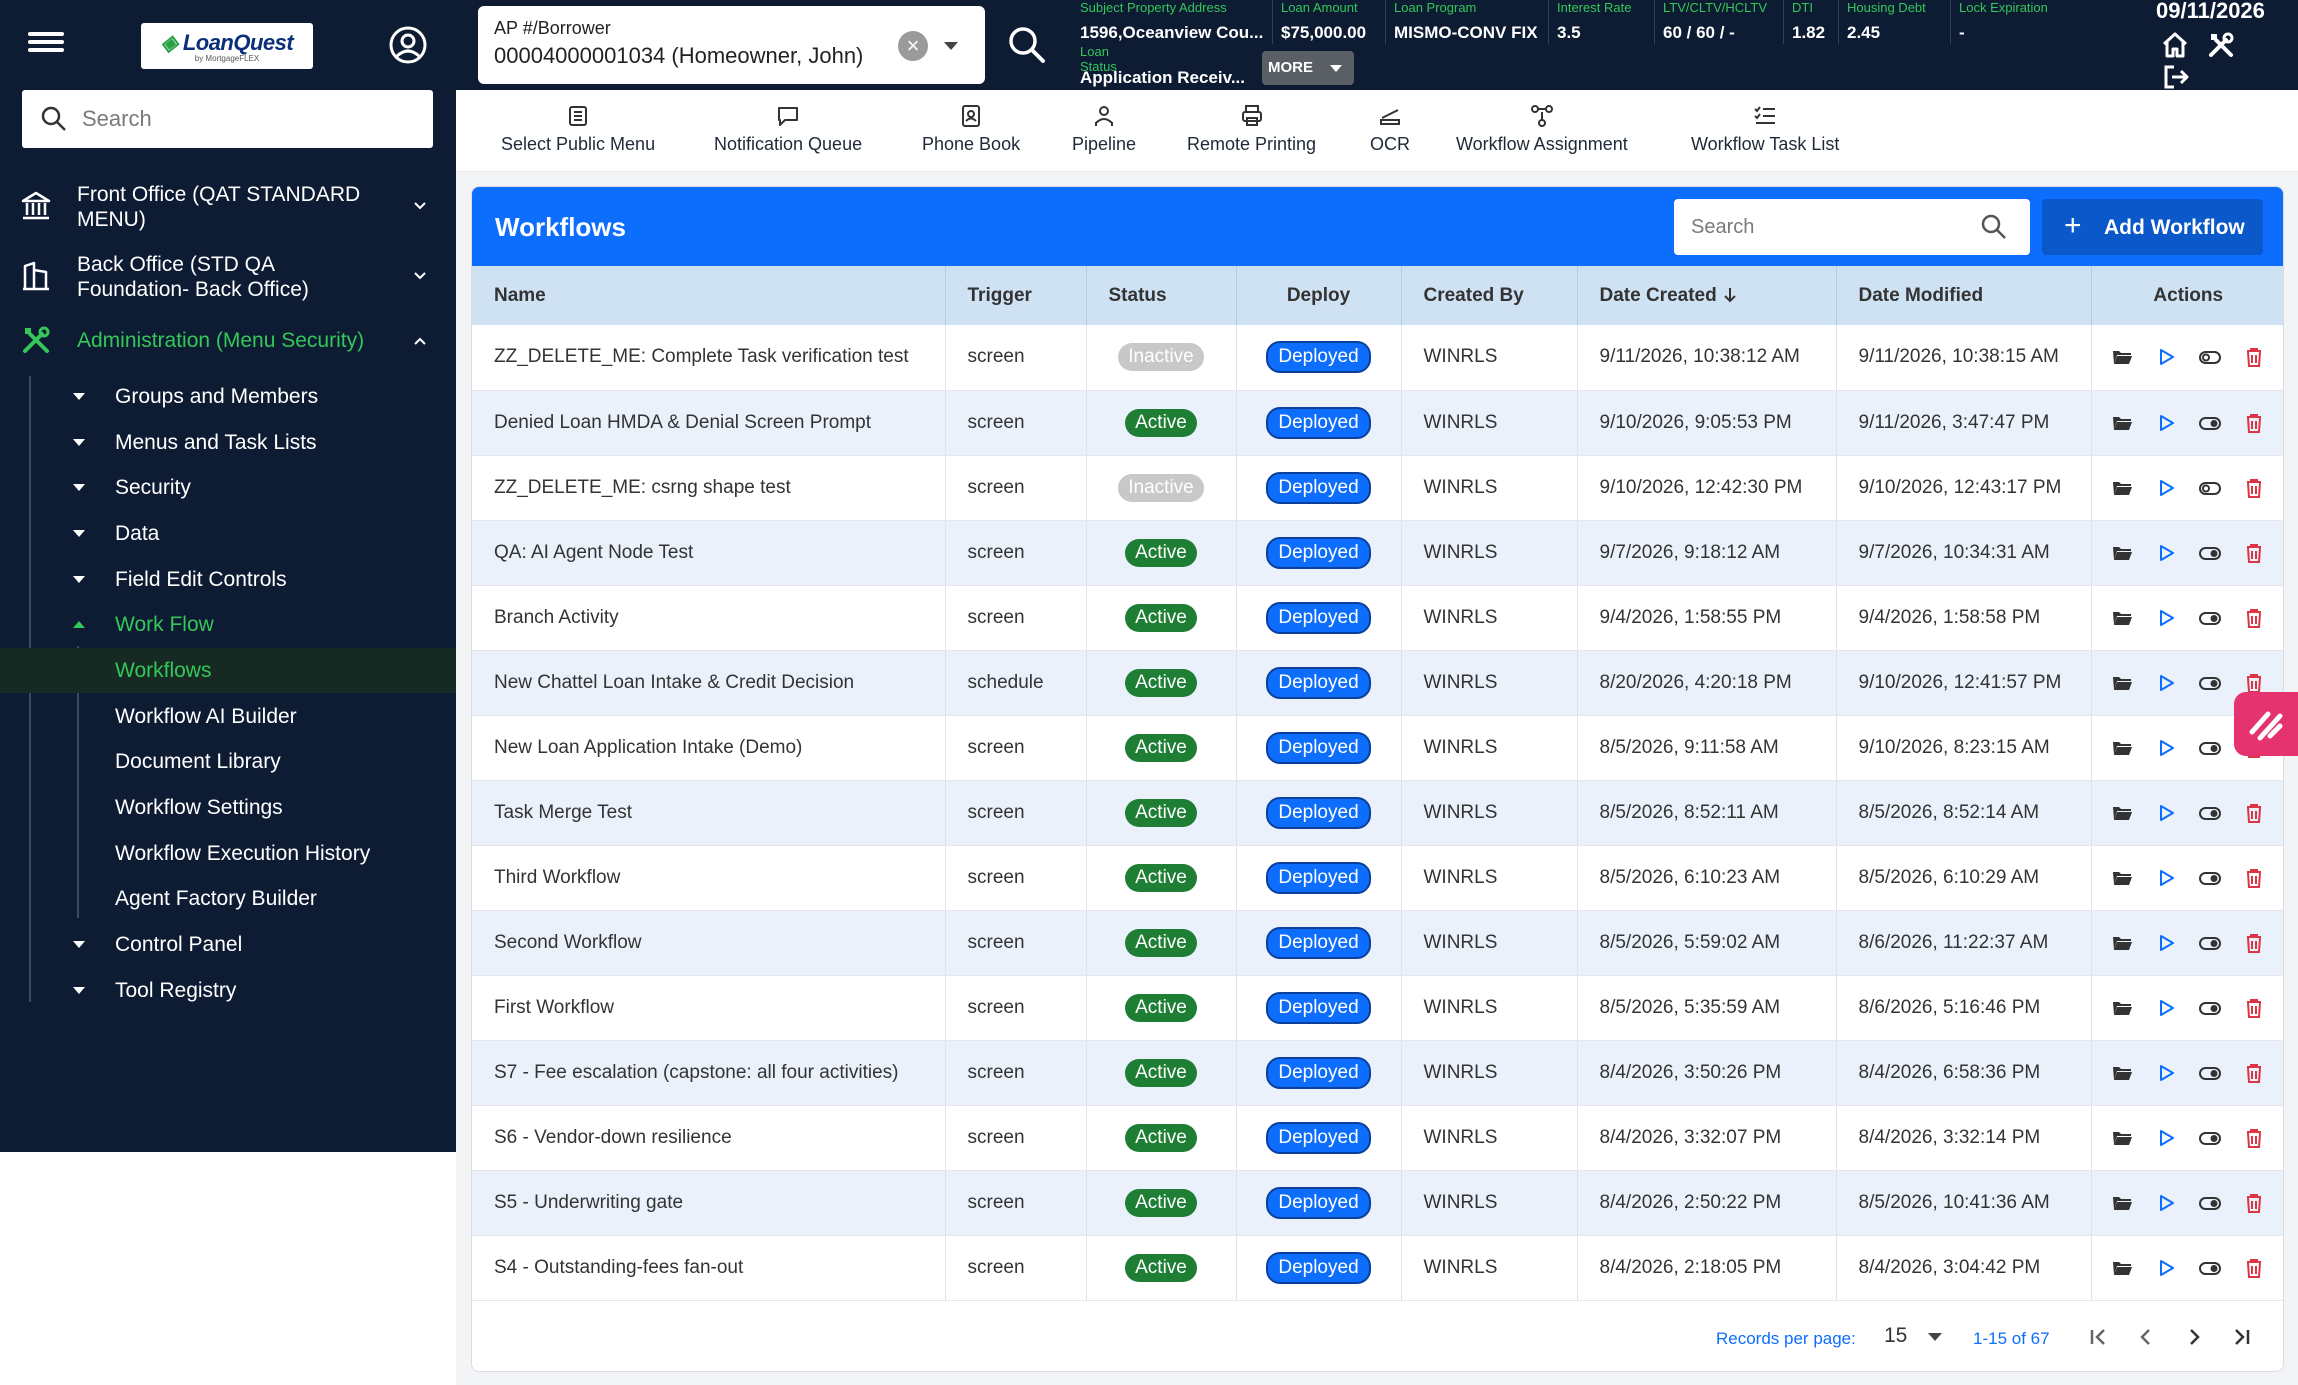  I want to click on column-header-date-modified: Date Modified, so click(1964, 295).